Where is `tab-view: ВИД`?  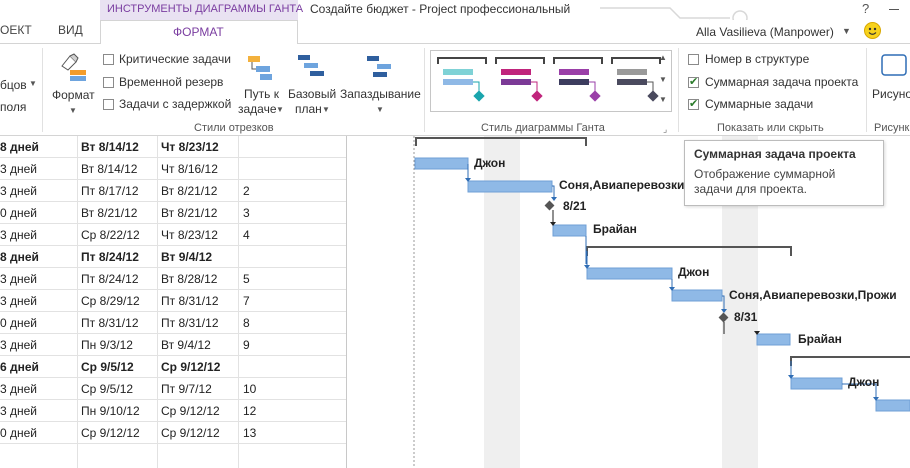
tab-view: ВИД is located at coordinates (70, 30).